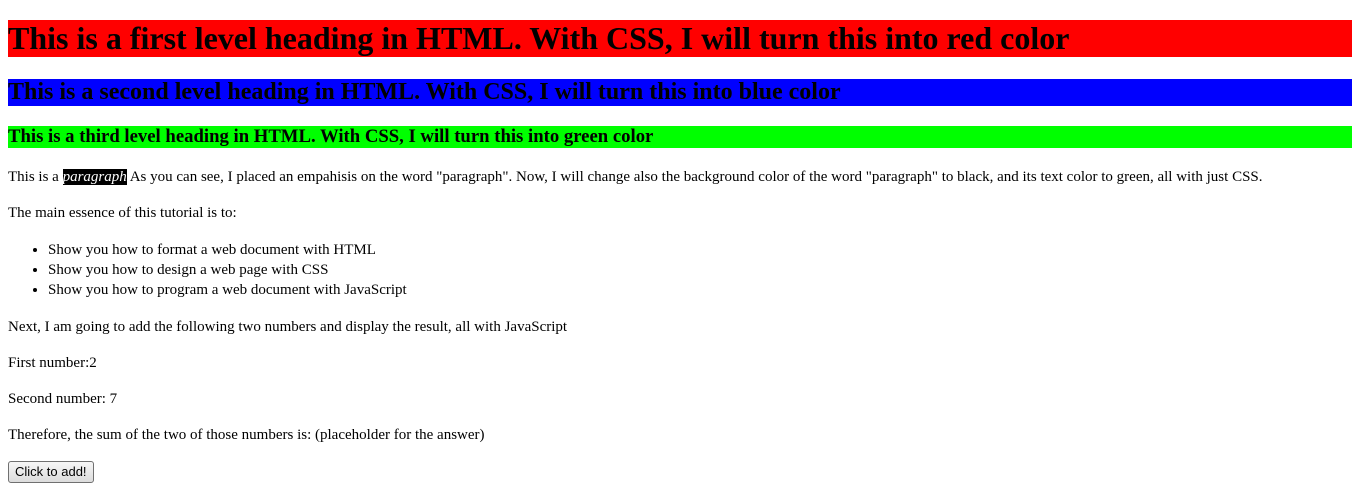 The height and width of the screenshot is (496, 1359). What do you see at coordinates (35, 177) in the screenshot?
I see `intro-text-before: This is a` at bounding box center [35, 177].